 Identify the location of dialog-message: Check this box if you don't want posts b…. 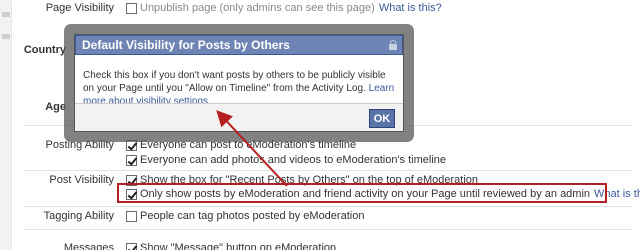
(234, 82).